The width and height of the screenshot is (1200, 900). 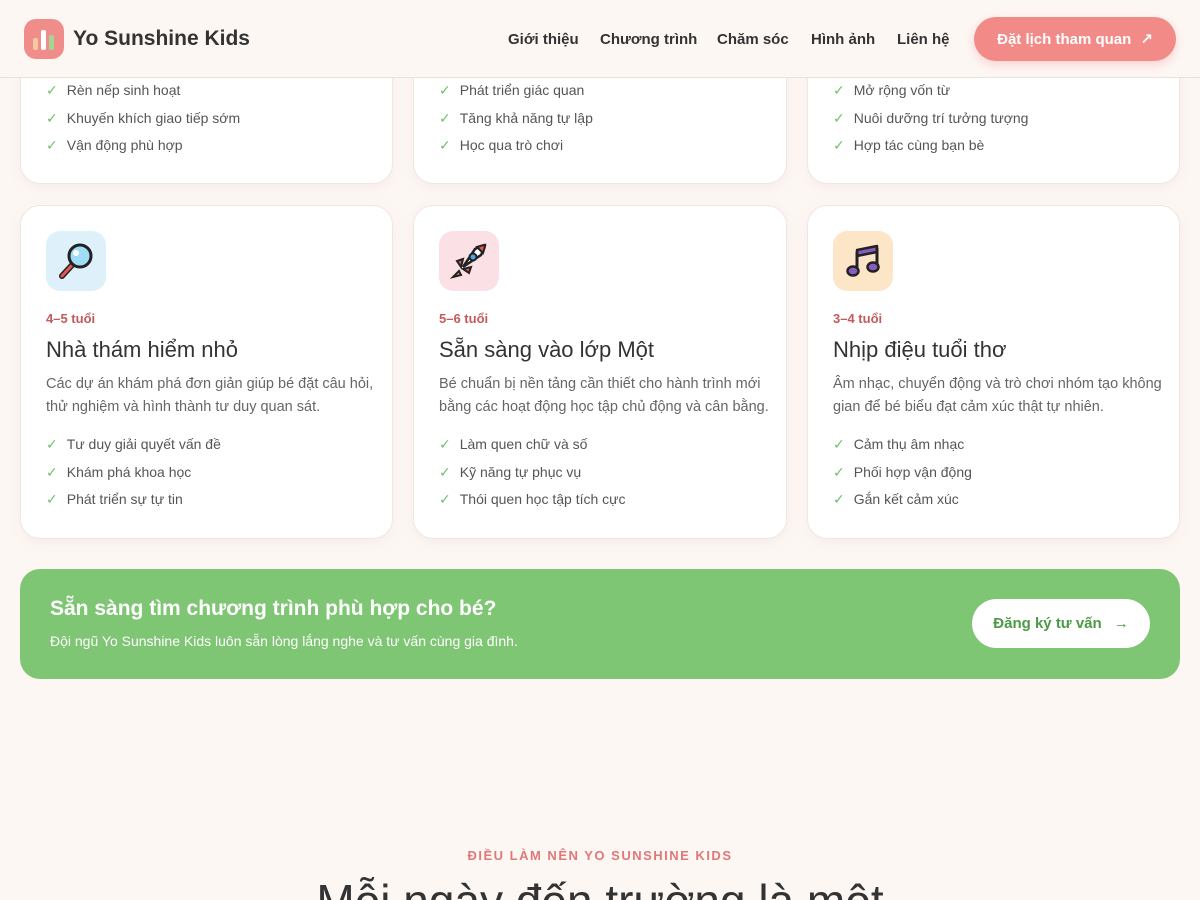 I want to click on list-item: ✓ Mở rộng vốn từ, so click(x=892, y=90).